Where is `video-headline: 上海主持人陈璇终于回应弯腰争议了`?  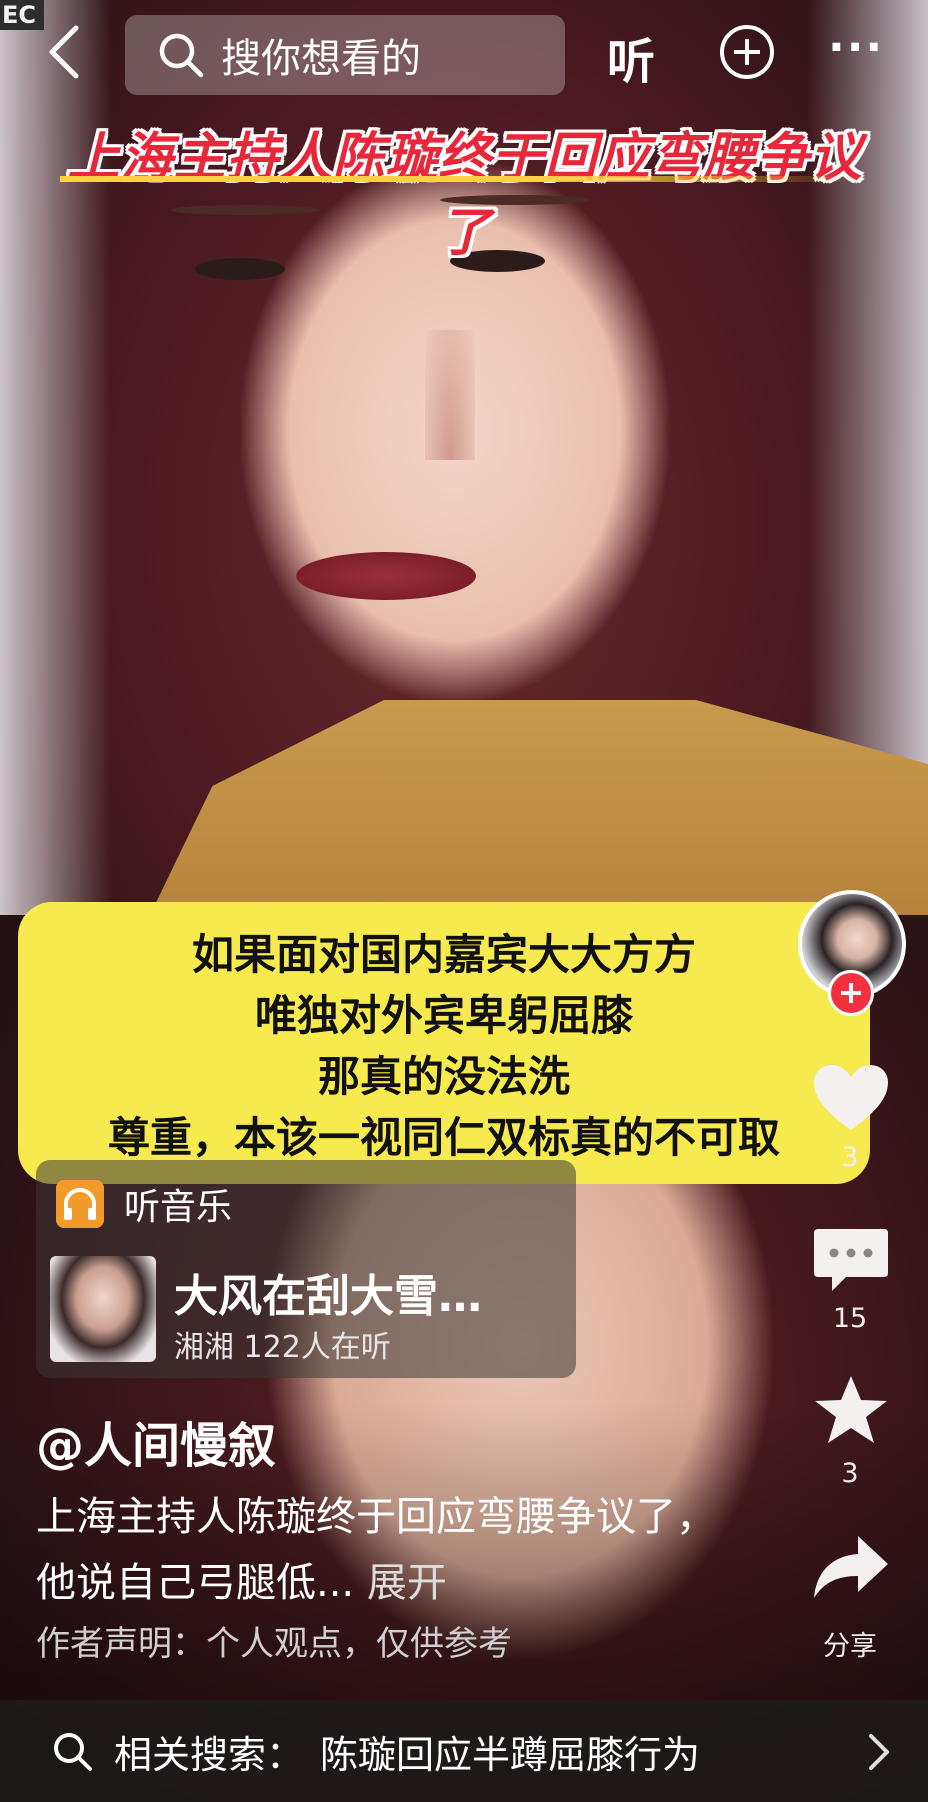
video-headline: 上海主持人陈璇终于回应弯腰争议了 is located at coordinates (465, 189).